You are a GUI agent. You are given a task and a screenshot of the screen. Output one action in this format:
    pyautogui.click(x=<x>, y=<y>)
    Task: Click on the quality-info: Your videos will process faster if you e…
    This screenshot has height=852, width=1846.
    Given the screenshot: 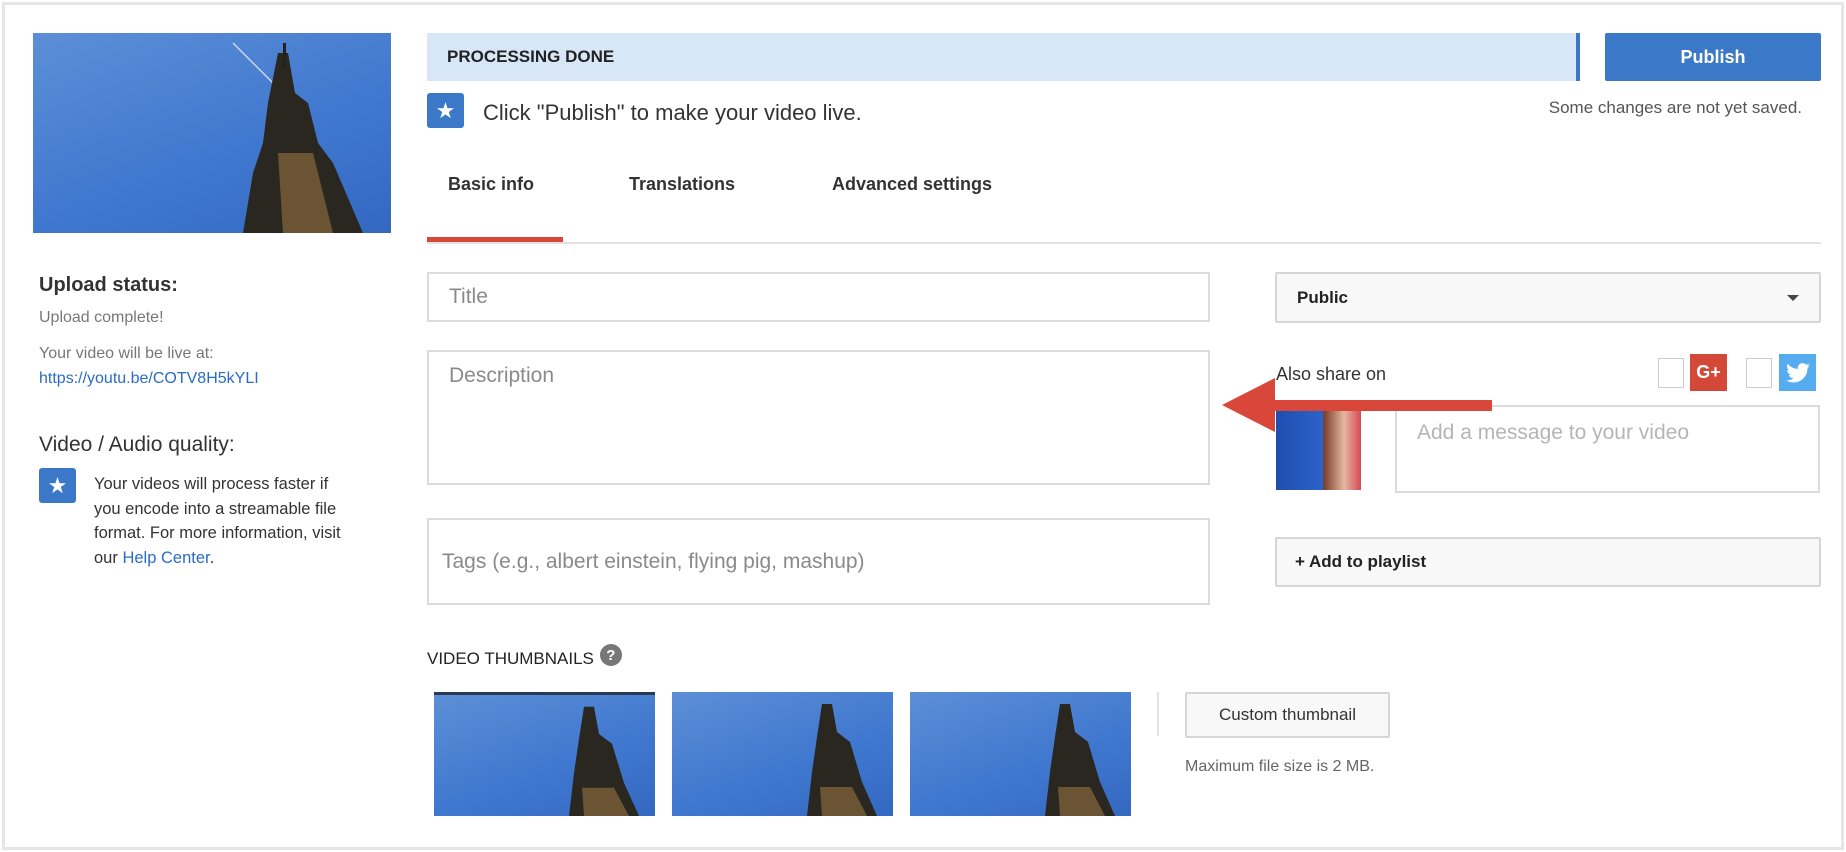 What is the action you would take?
    pyautogui.click(x=219, y=521)
    